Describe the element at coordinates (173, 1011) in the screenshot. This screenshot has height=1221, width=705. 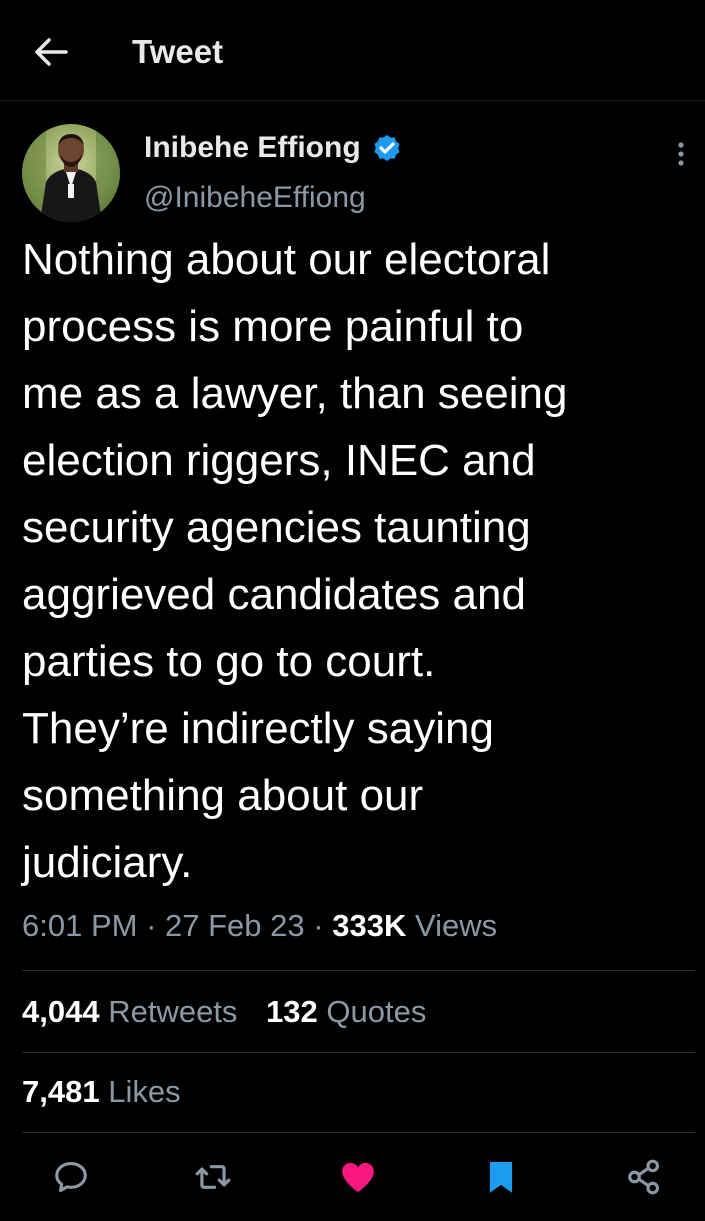
I see `retweets-label: Retweets` at that location.